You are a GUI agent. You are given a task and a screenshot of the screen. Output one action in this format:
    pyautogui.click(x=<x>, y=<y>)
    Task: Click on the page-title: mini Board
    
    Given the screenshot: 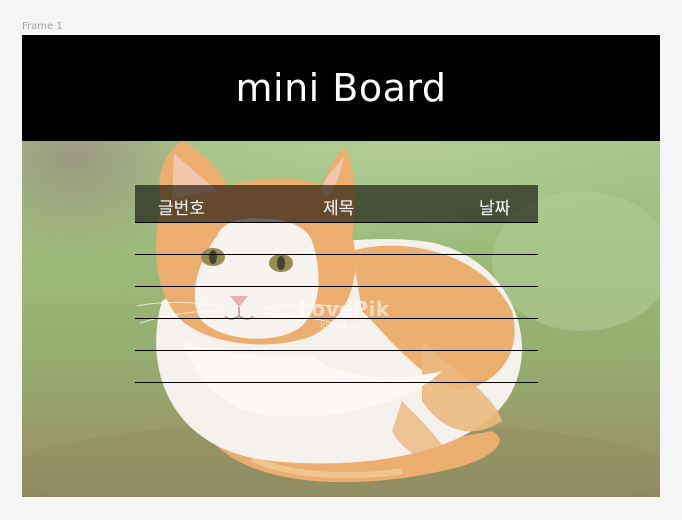 What is the action you would take?
    pyautogui.click(x=341, y=88)
    